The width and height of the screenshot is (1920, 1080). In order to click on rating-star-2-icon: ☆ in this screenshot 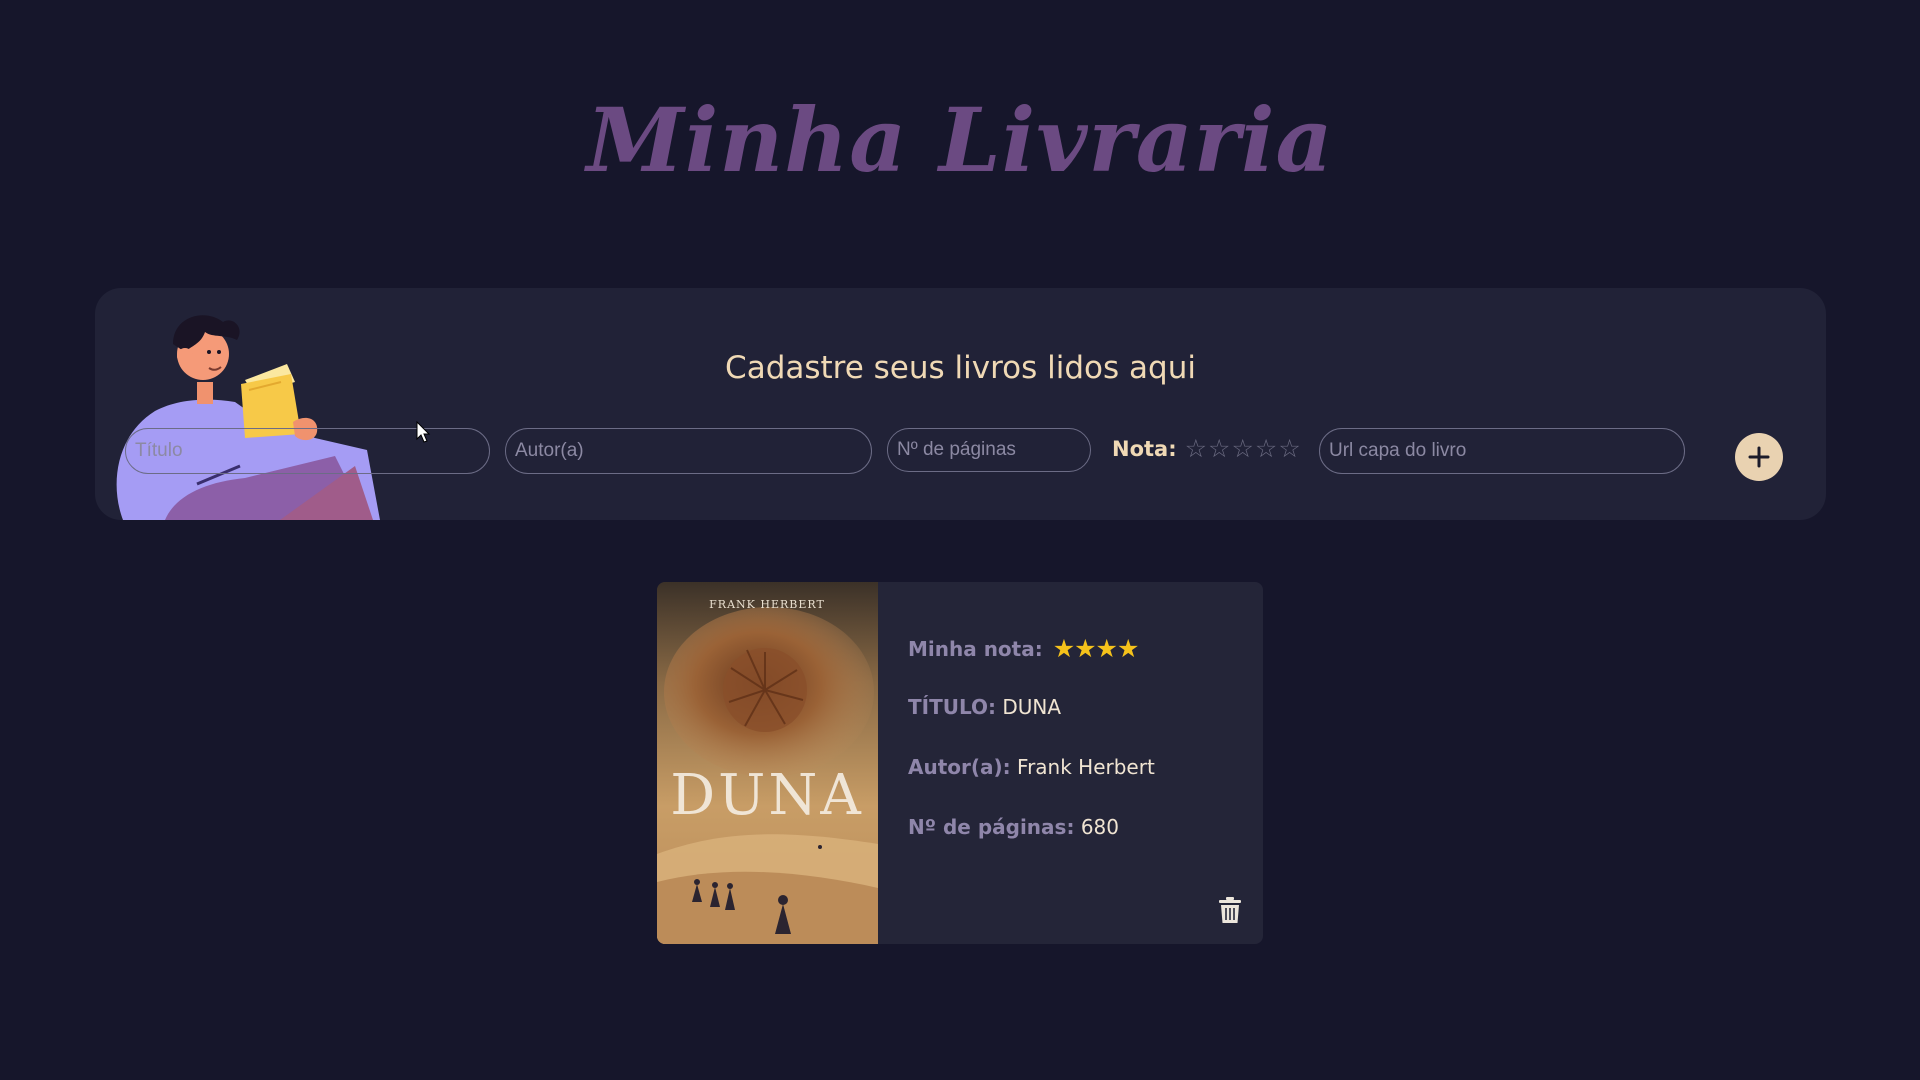, I will do `click(1219, 448)`.